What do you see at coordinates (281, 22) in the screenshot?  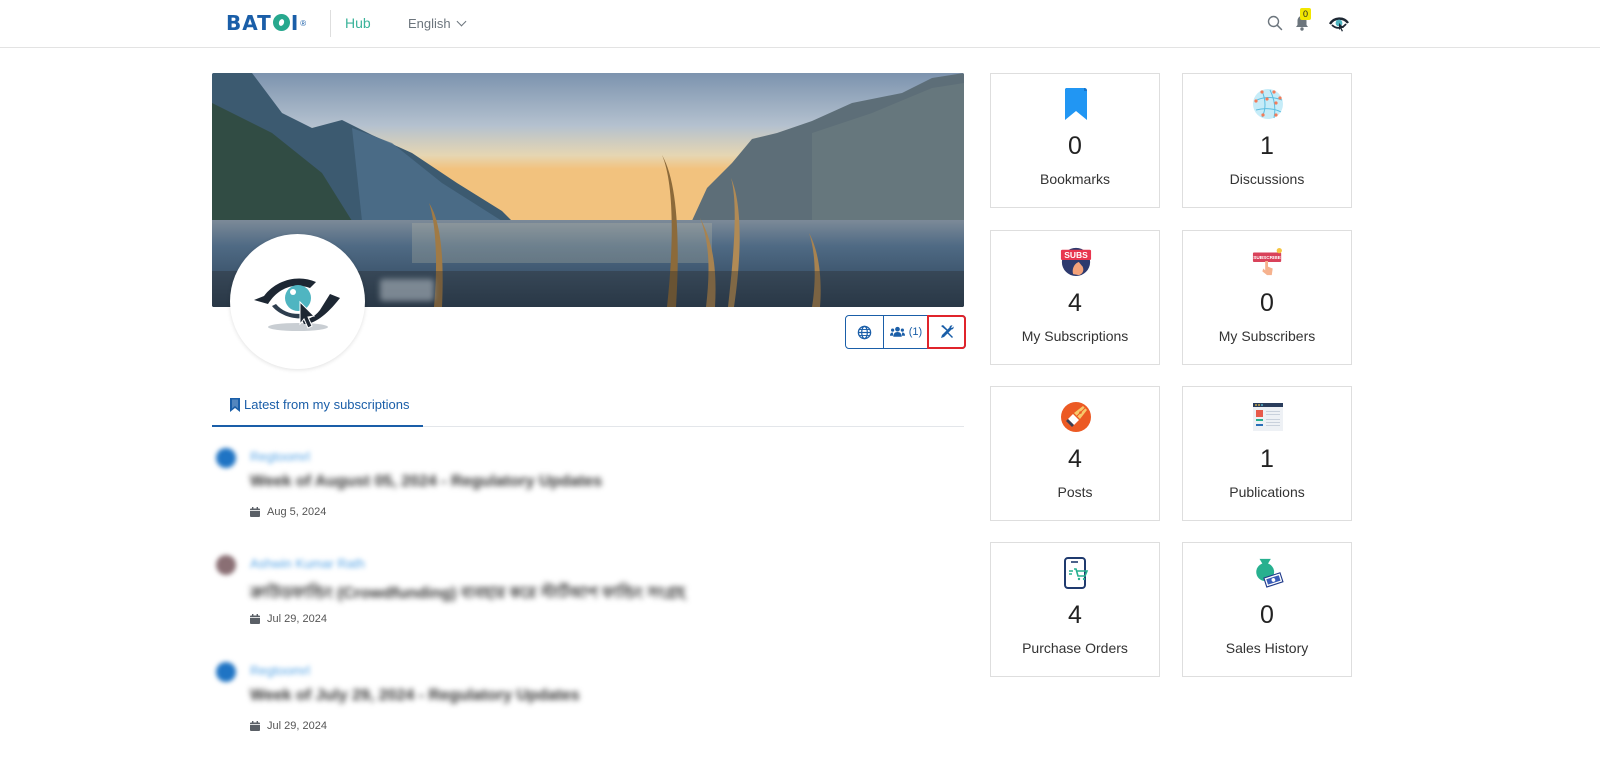 I see `logo-o-mark` at bounding box center [281, 22].